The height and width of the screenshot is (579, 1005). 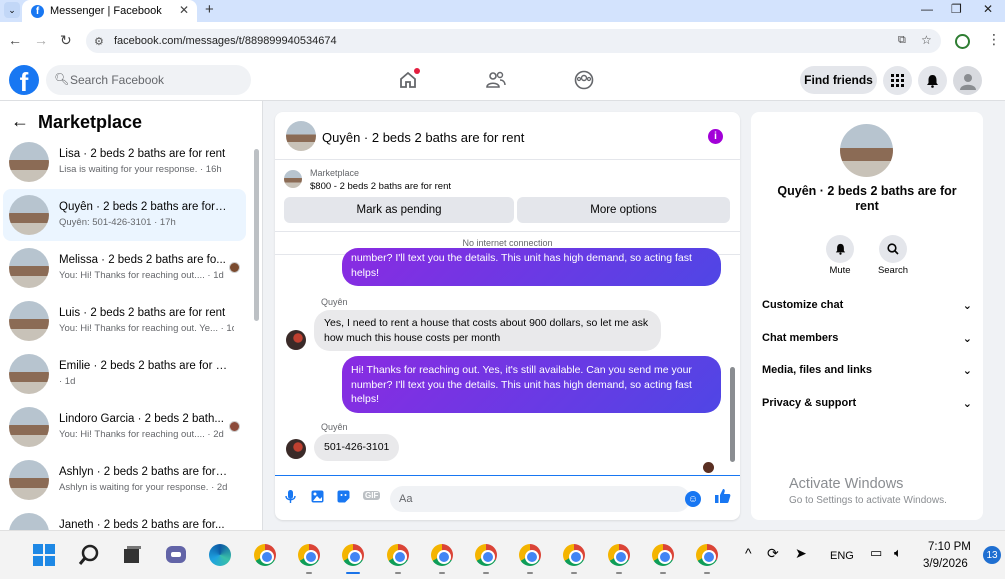 What do you see at coordinates (66, 40) in the screenshot?
I see `reload-icon: ↻` at bounding box center [66, 40].